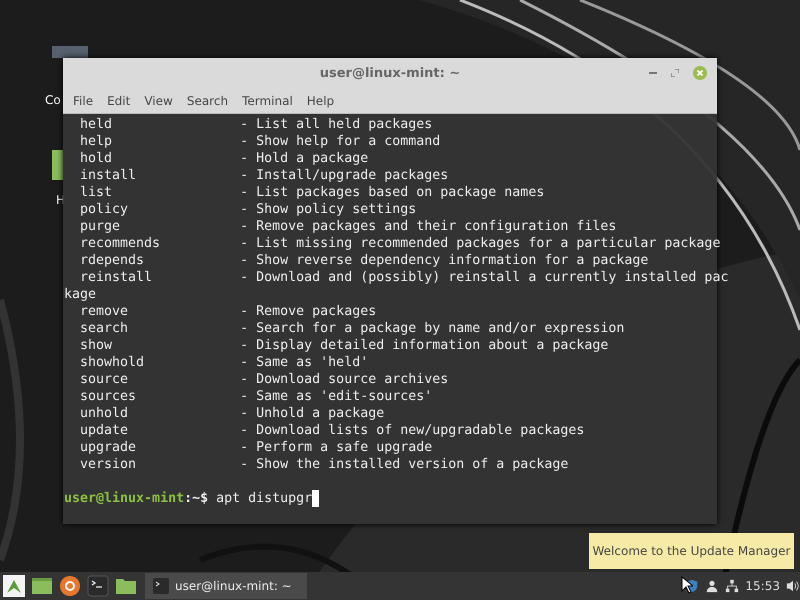 Image resolution: width=800 pixels, height=600 pixels. What do you see at coordinates (119, 101) in the screenshot?
I see `menu-item: Edit` at bounding box center [119, 101].